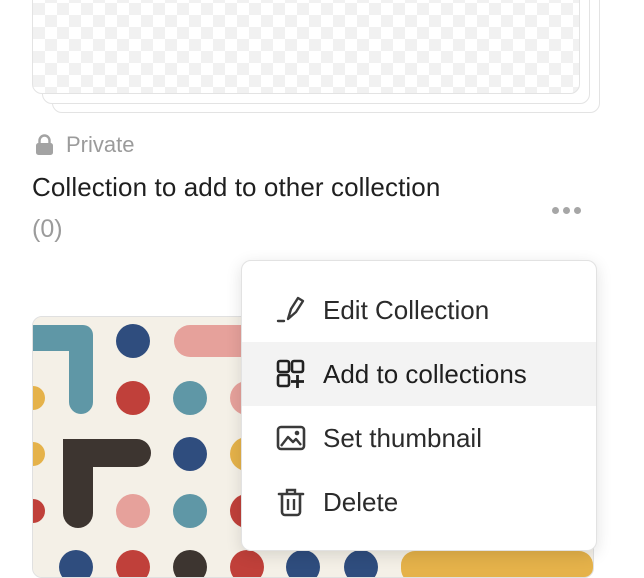 This screenshot has width=644, height=578. What do you see at coordinates (419, 502) in the screenshot?
I see `menu-item-delete: Delete` at bounding box center [419, 502].